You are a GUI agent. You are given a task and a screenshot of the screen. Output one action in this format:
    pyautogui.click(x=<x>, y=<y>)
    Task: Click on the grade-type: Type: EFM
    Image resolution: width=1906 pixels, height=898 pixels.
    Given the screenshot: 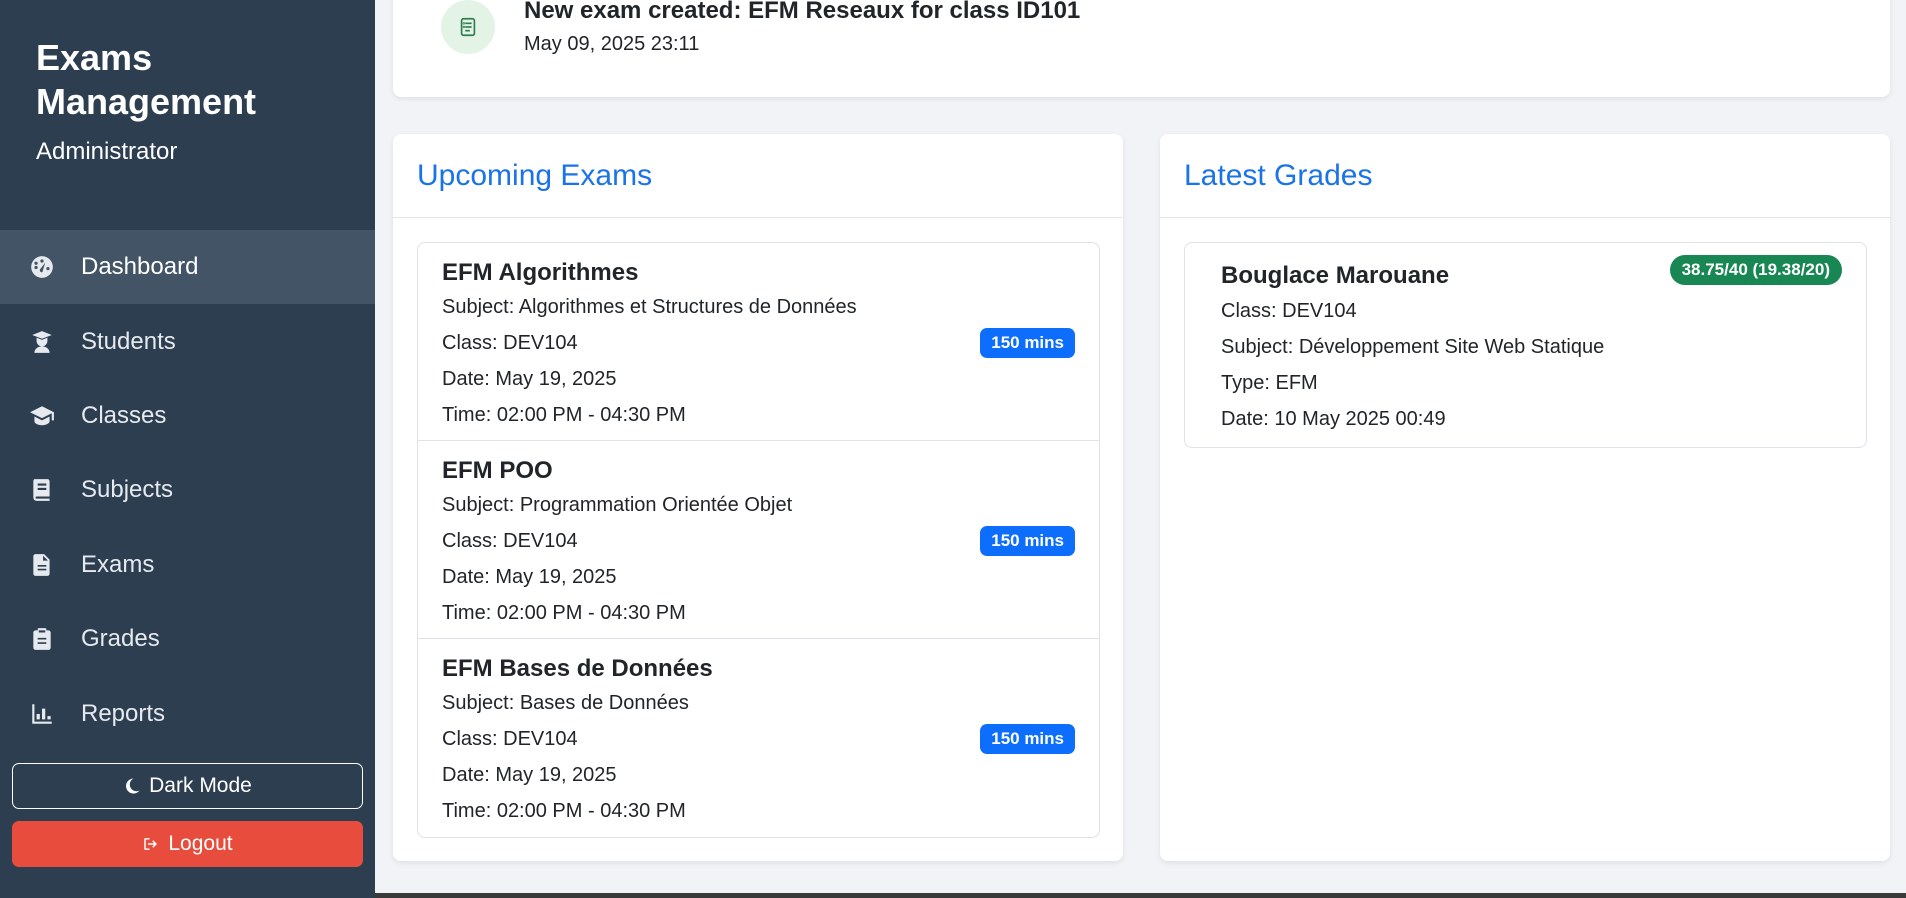 What is the action you would take?
    pyautogui.click(x=1269, y=383)
    